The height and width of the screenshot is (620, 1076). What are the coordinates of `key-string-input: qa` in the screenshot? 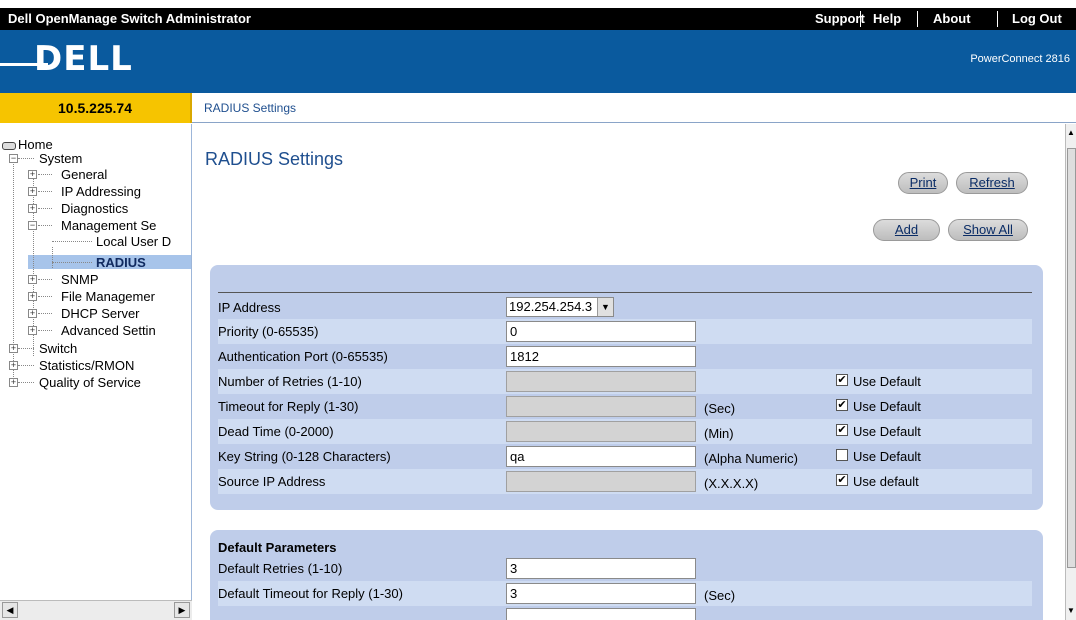 It's located at (601, 456).